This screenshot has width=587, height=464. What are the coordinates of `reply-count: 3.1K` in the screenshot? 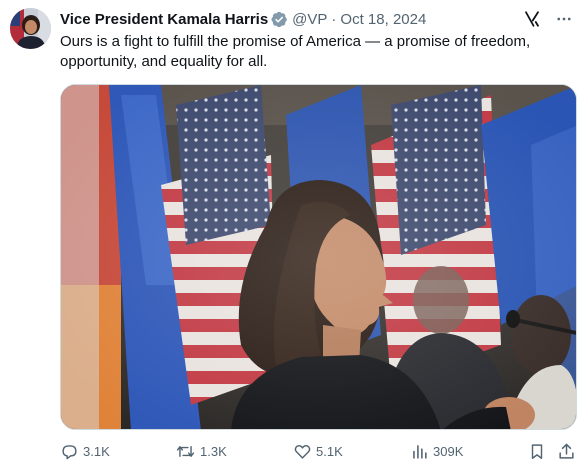 It's located at (96, 451).